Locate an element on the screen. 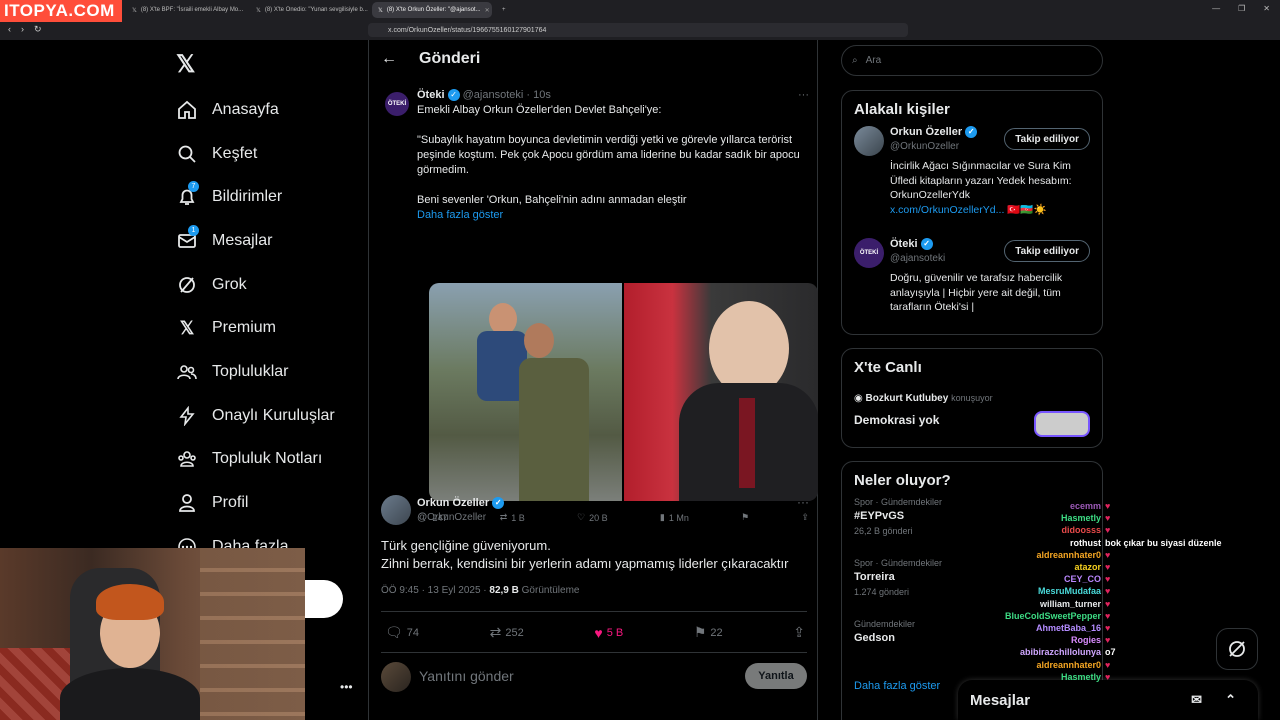  browser-tab-active: 𝕏 (8) X'te Orkun Özeller: "@ajansot... ✕ is located at coordinates (432, 10).